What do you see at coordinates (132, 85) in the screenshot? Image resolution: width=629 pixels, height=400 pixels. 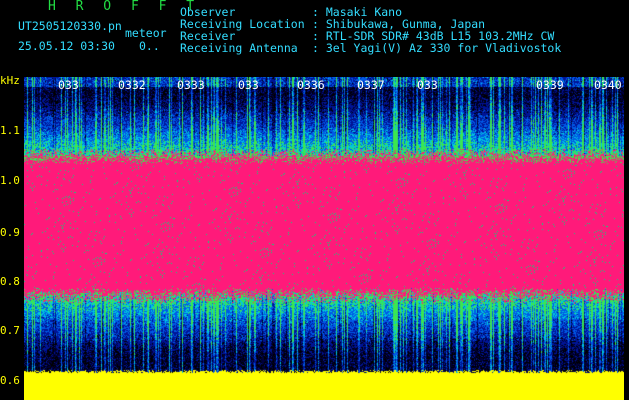 I see `x-tick-1: 0332` at bounding box center [132, 85].